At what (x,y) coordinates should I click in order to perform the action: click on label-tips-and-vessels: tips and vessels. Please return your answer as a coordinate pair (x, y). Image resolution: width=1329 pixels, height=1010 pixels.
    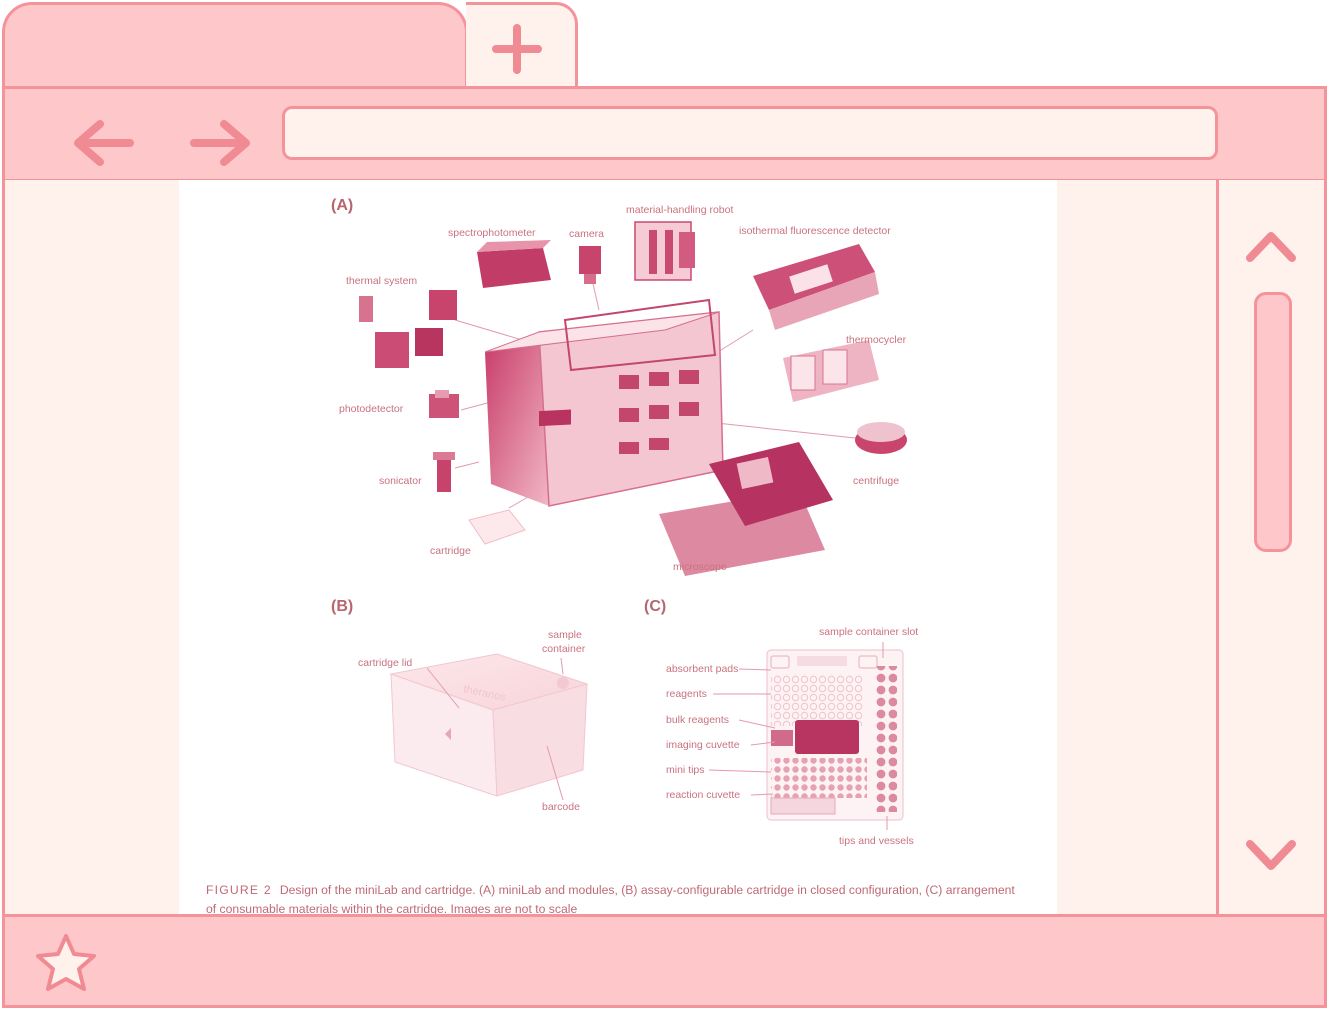
    Looking at the image, I should click on (876, 841).